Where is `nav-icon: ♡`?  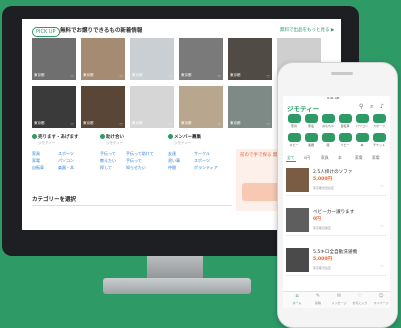
nav-icon: ♡ is located at coordinates (360, 296).